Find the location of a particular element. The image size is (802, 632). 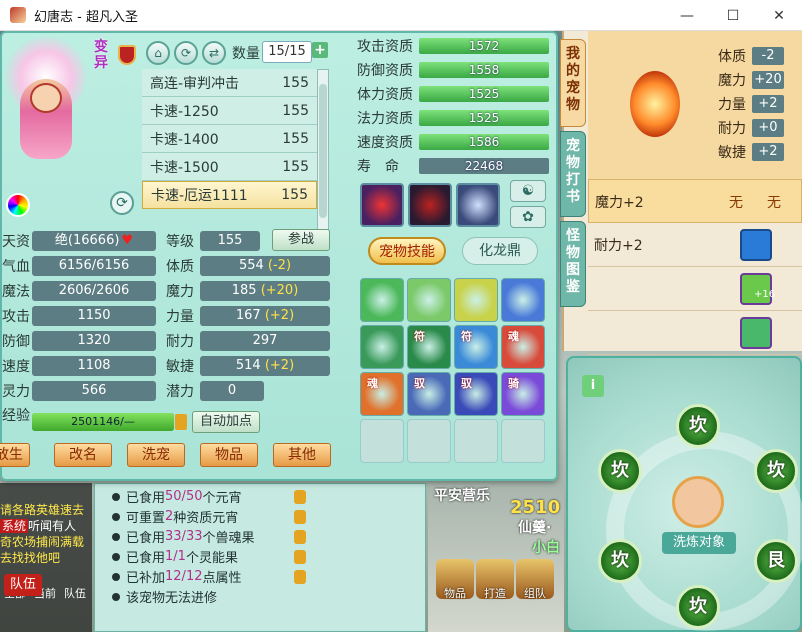

other-button: 其他 is located at coordinates (302, 455).